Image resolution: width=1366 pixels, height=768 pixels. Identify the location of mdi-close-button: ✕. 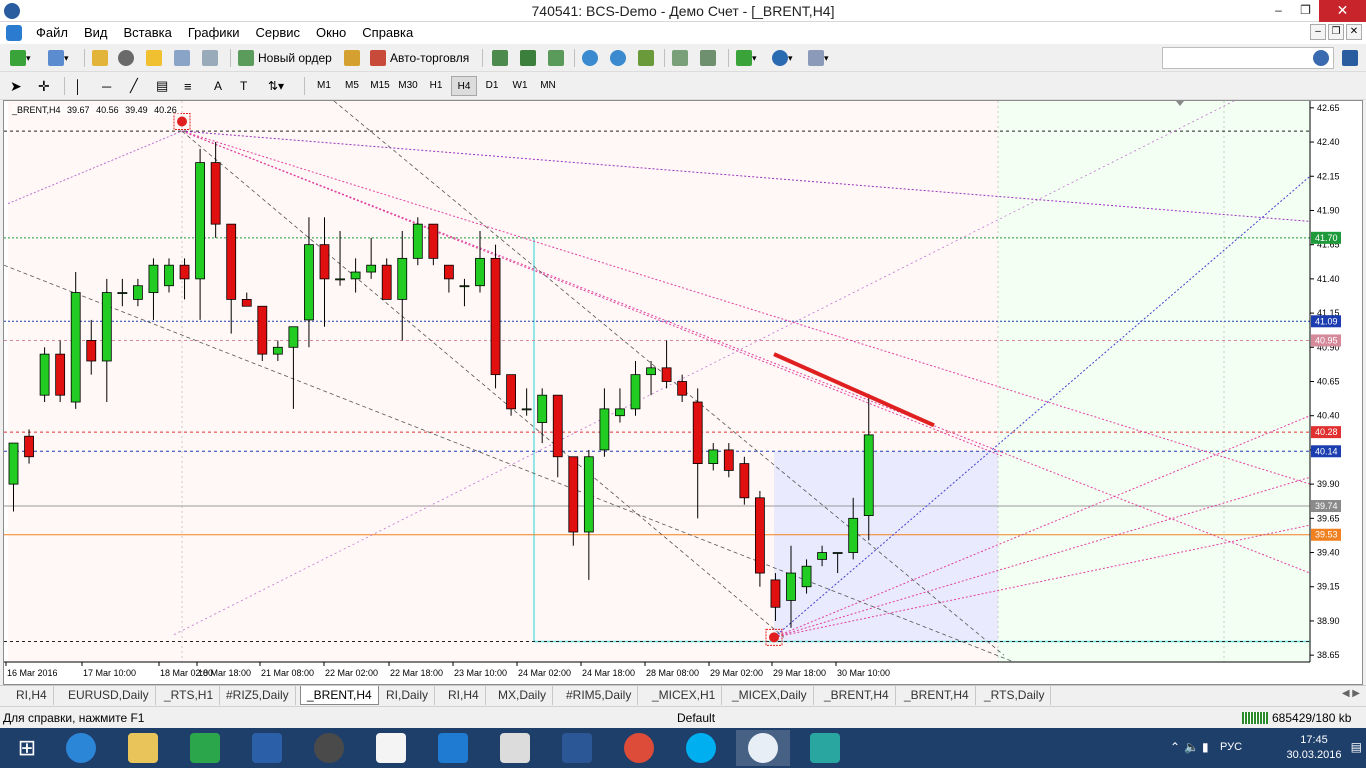
(1354, 32).